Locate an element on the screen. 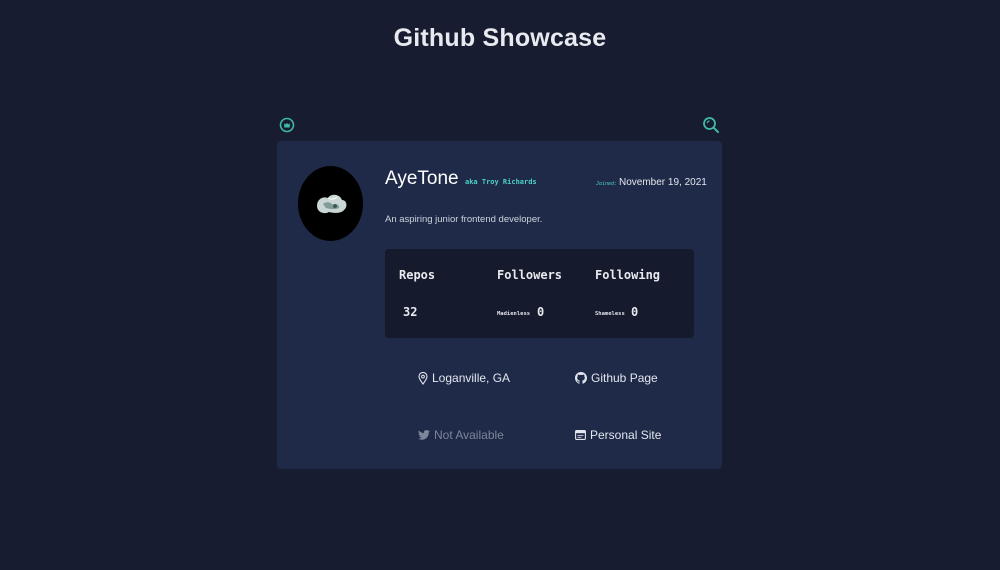  search-button is located at coordinates (711, 125).